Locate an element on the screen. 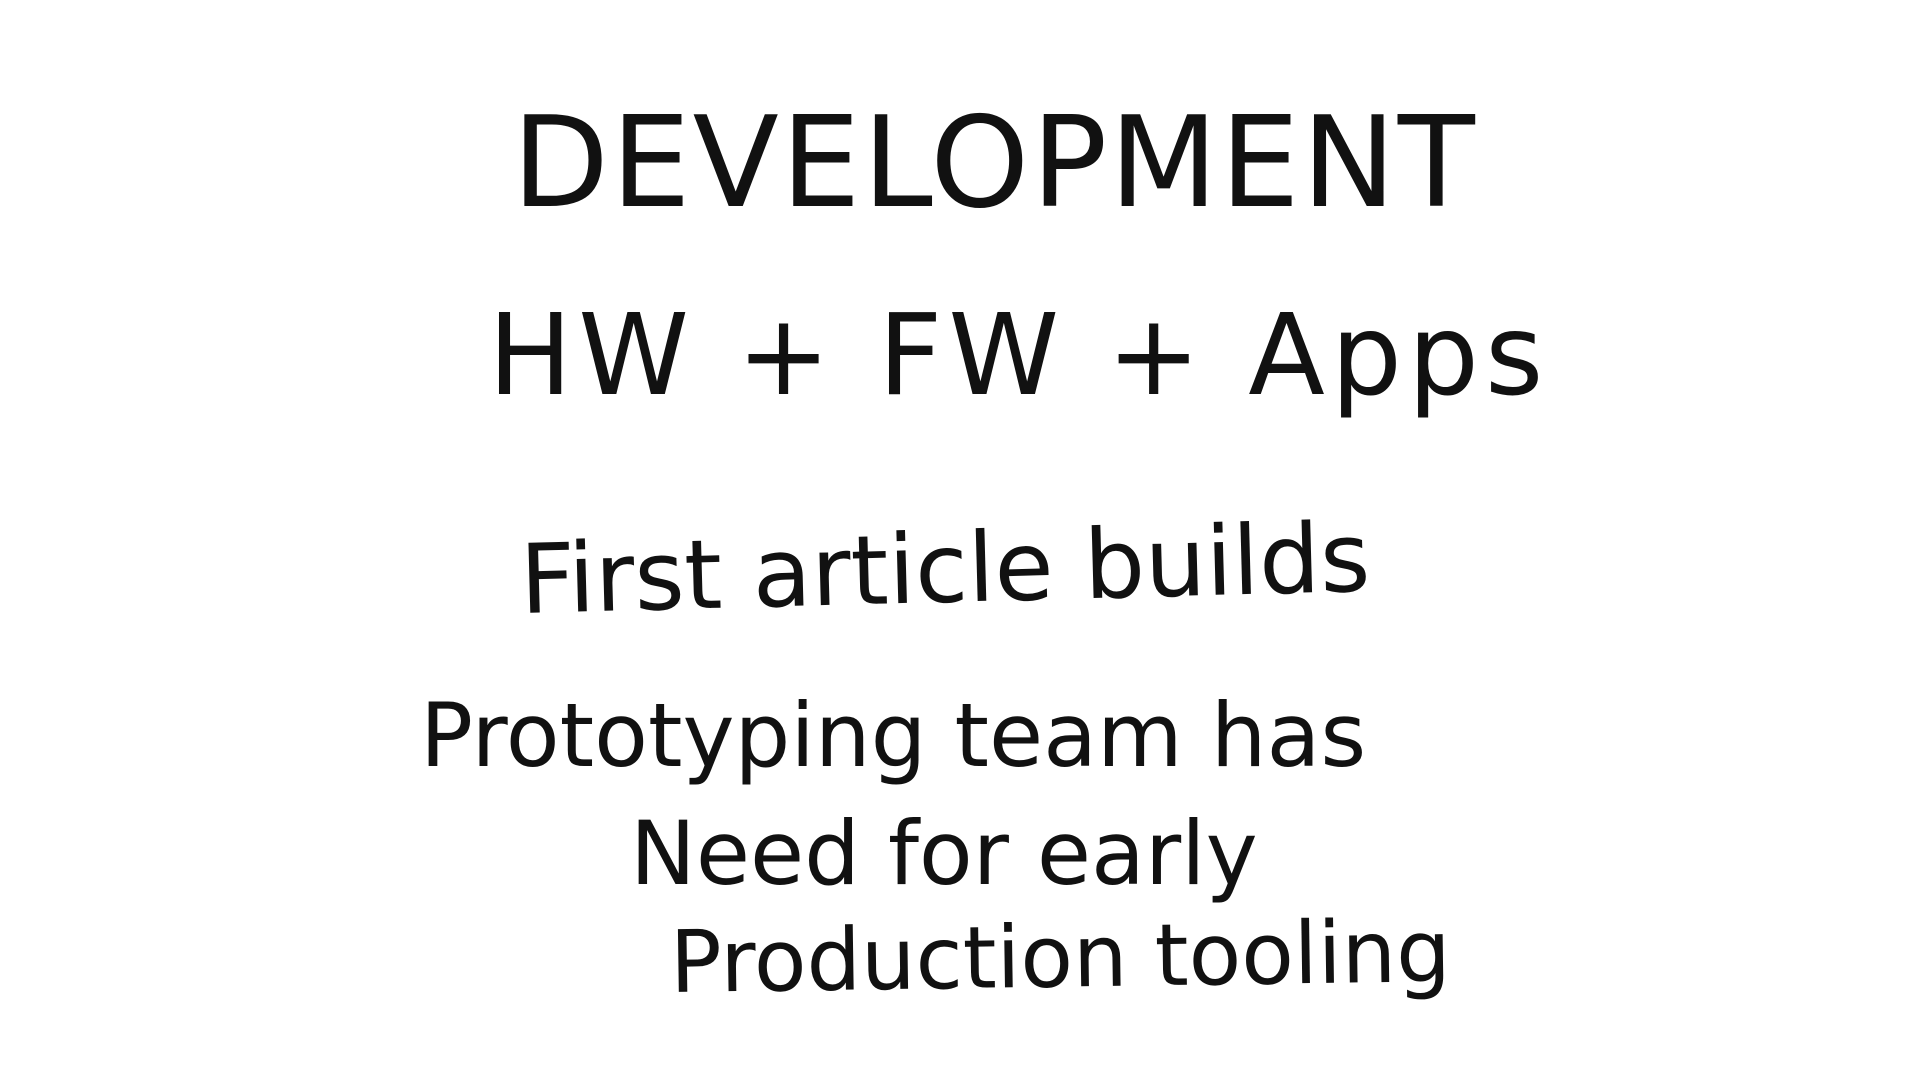  handwritten-line-hw-fw-apps: HW + FW + Apps is located at coordinates (1019, 356).